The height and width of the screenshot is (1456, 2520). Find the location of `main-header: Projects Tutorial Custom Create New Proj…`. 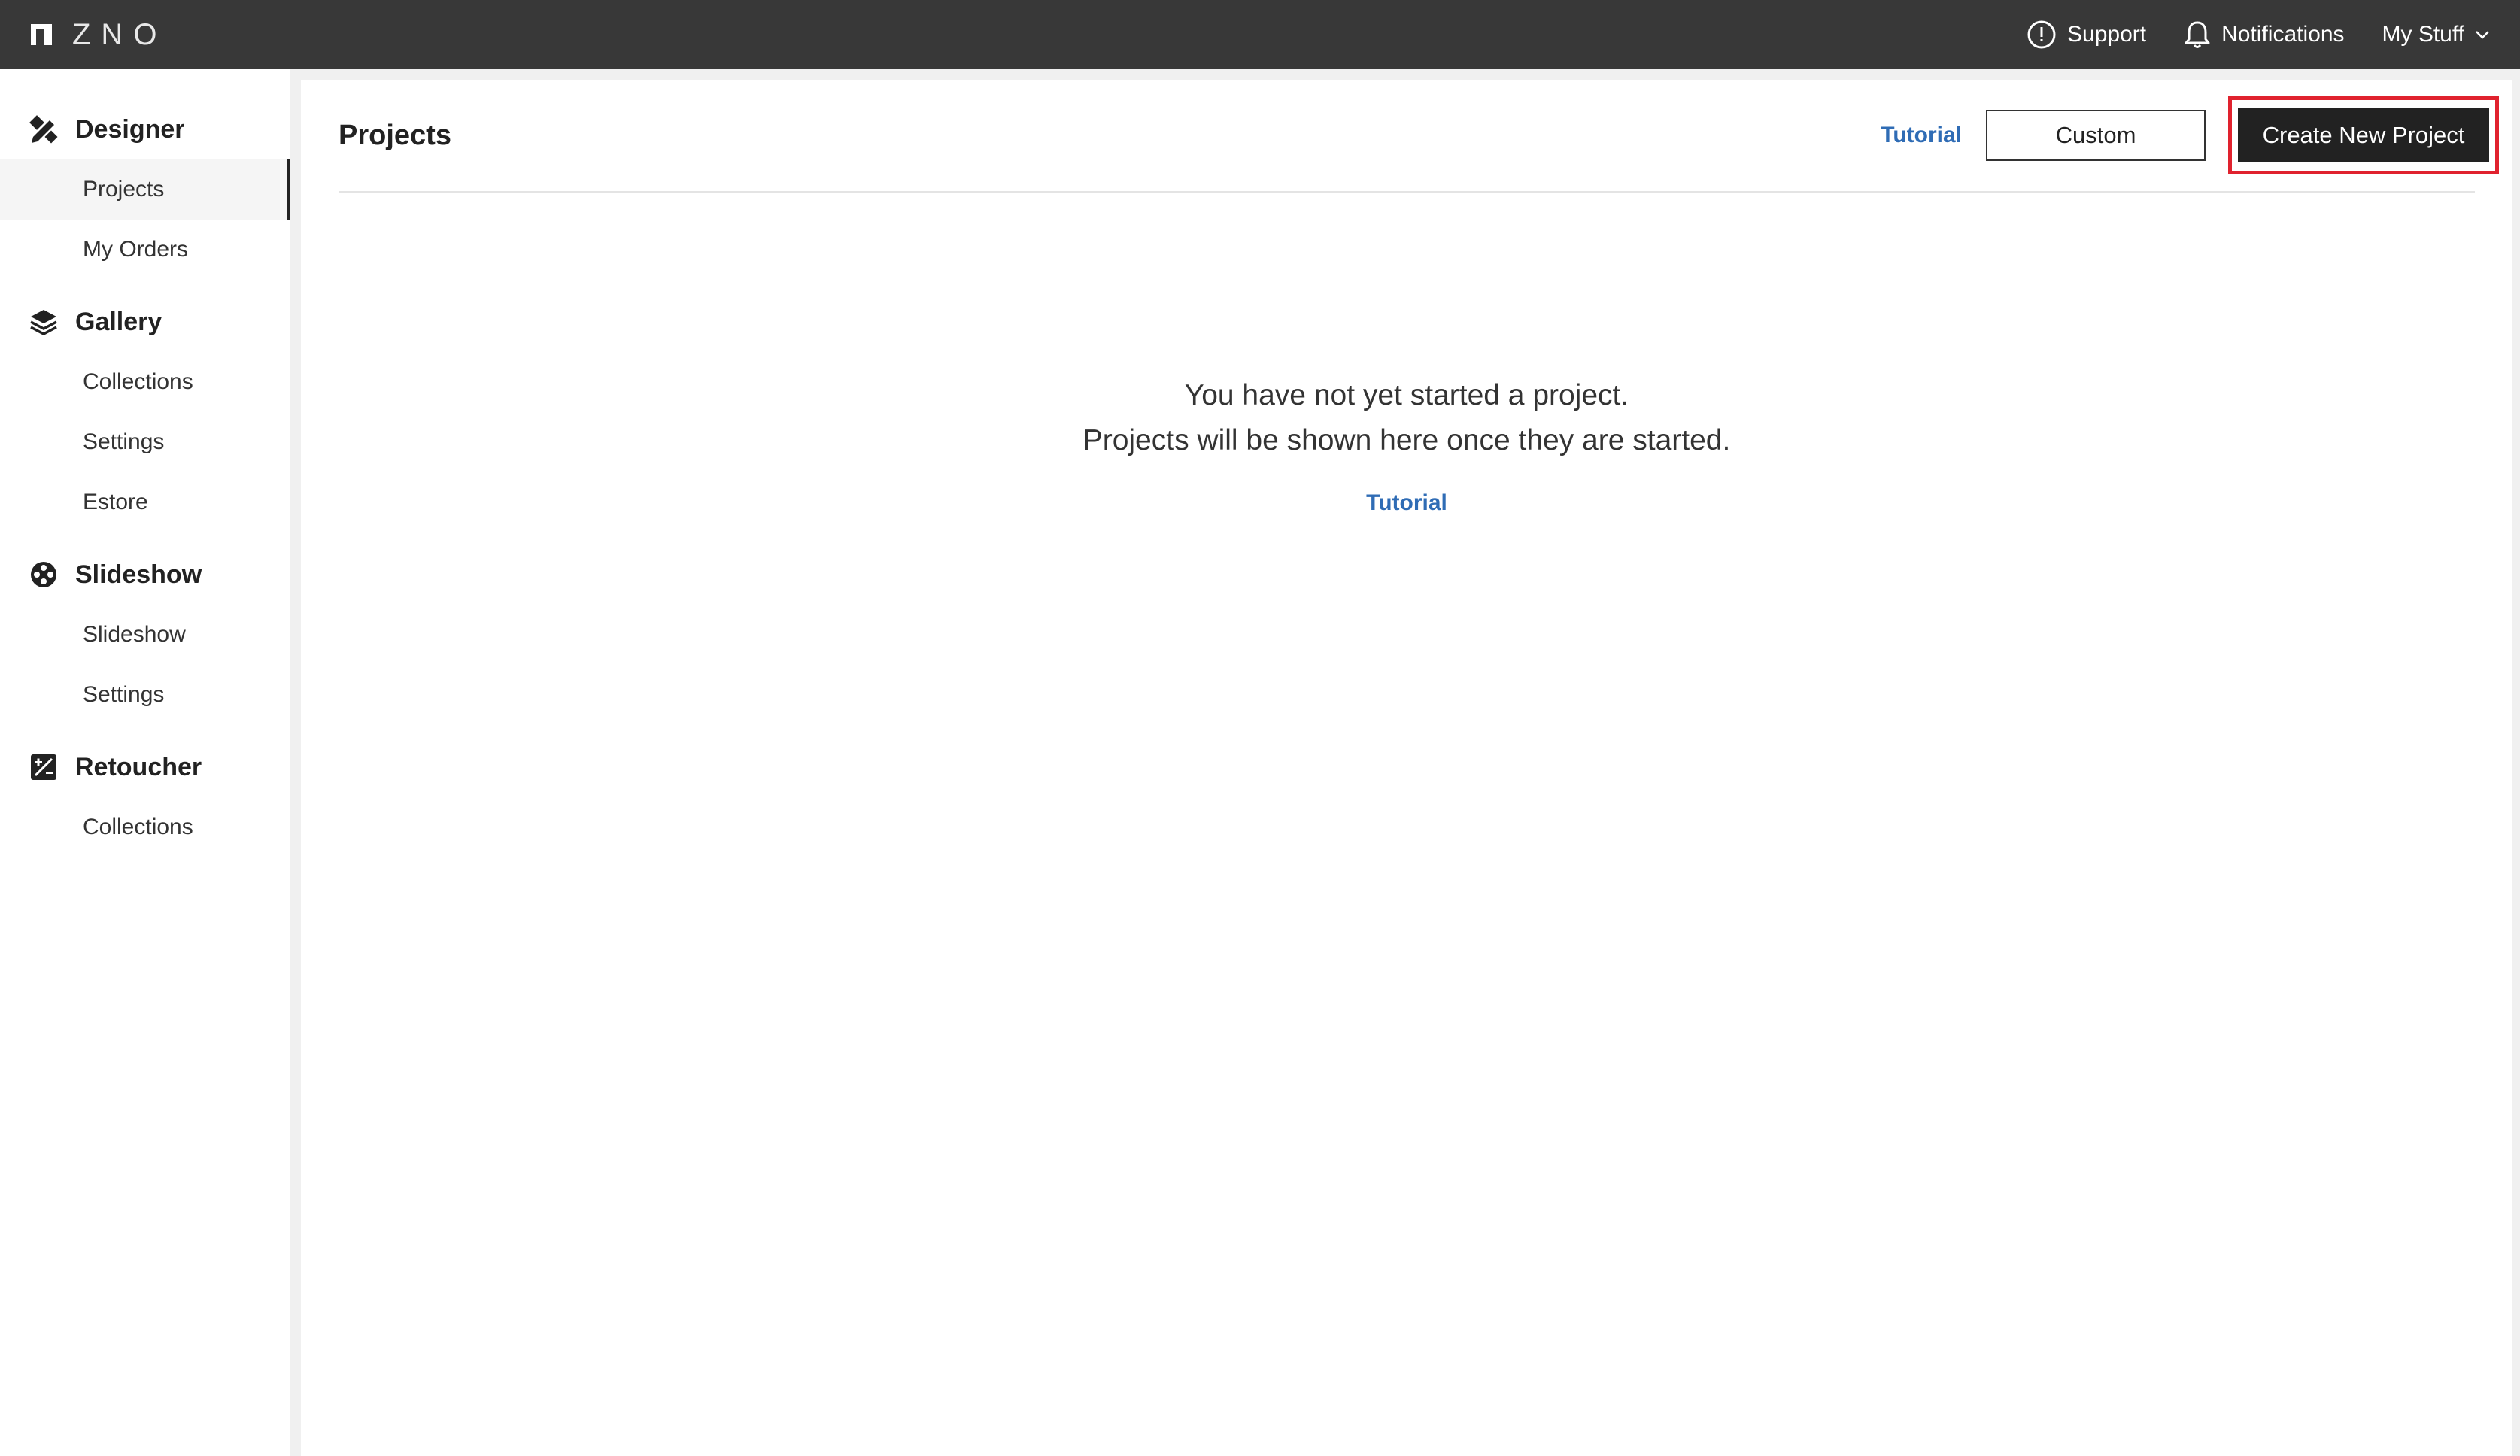

main-header: Projects Tutorial Custom Create New Proj… is located at coordinates (1419, 136).